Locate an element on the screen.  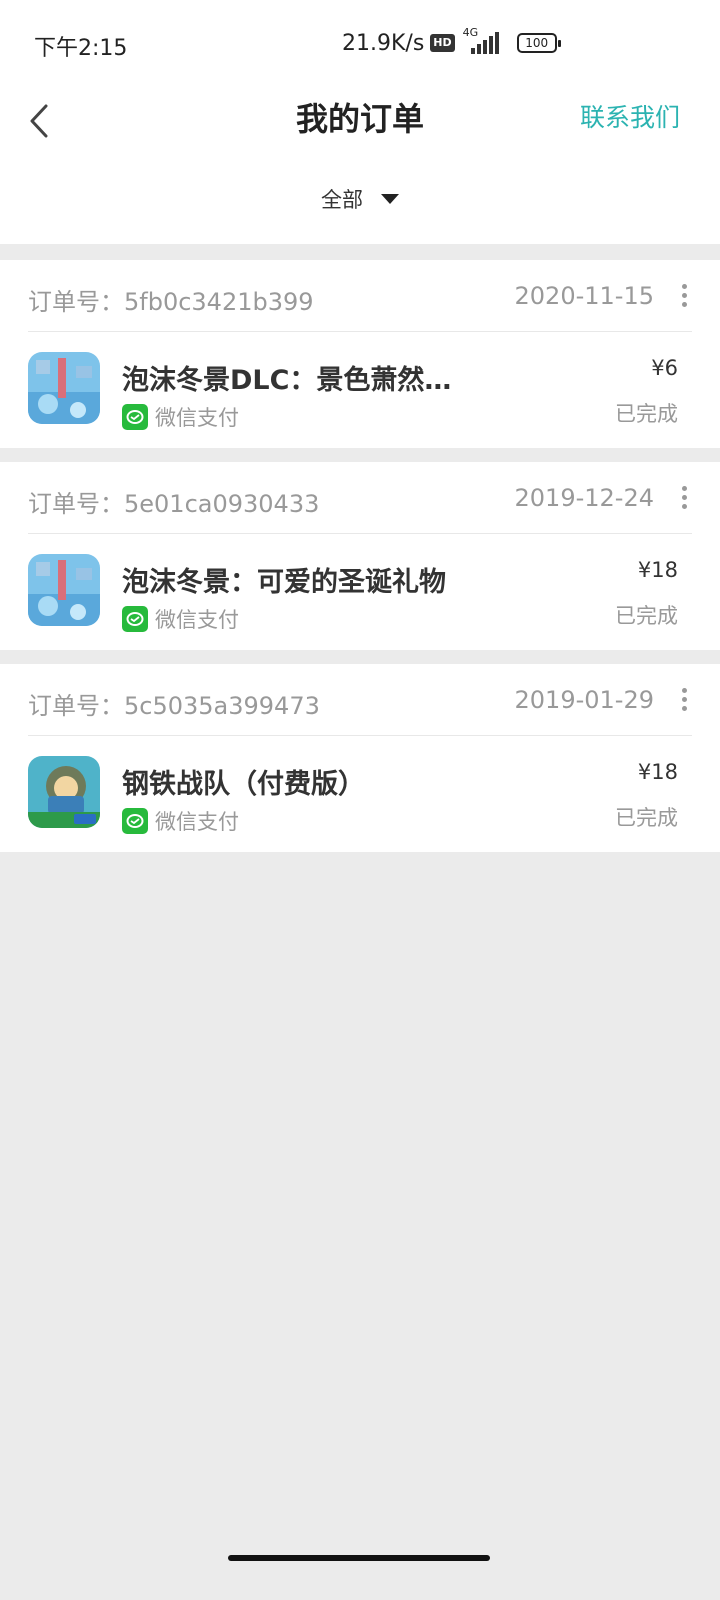
order-header: 订单号：5c5035a399473 2019-01-29 is located at coordinates (360, 700).